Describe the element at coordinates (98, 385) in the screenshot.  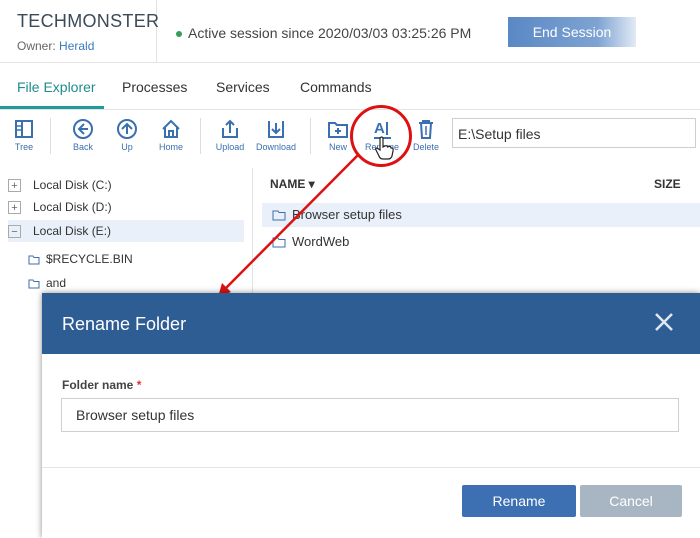
I see `folder-name-label-text: Folder name` at that location.